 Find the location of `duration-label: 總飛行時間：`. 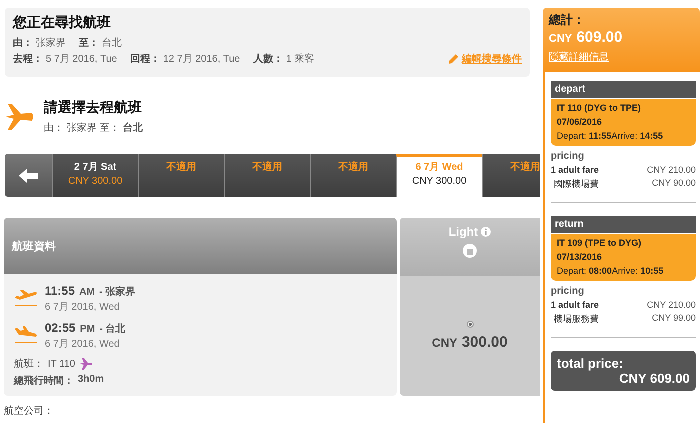

duration-label: 總飛行時間： is located at coordinates (44, 381).